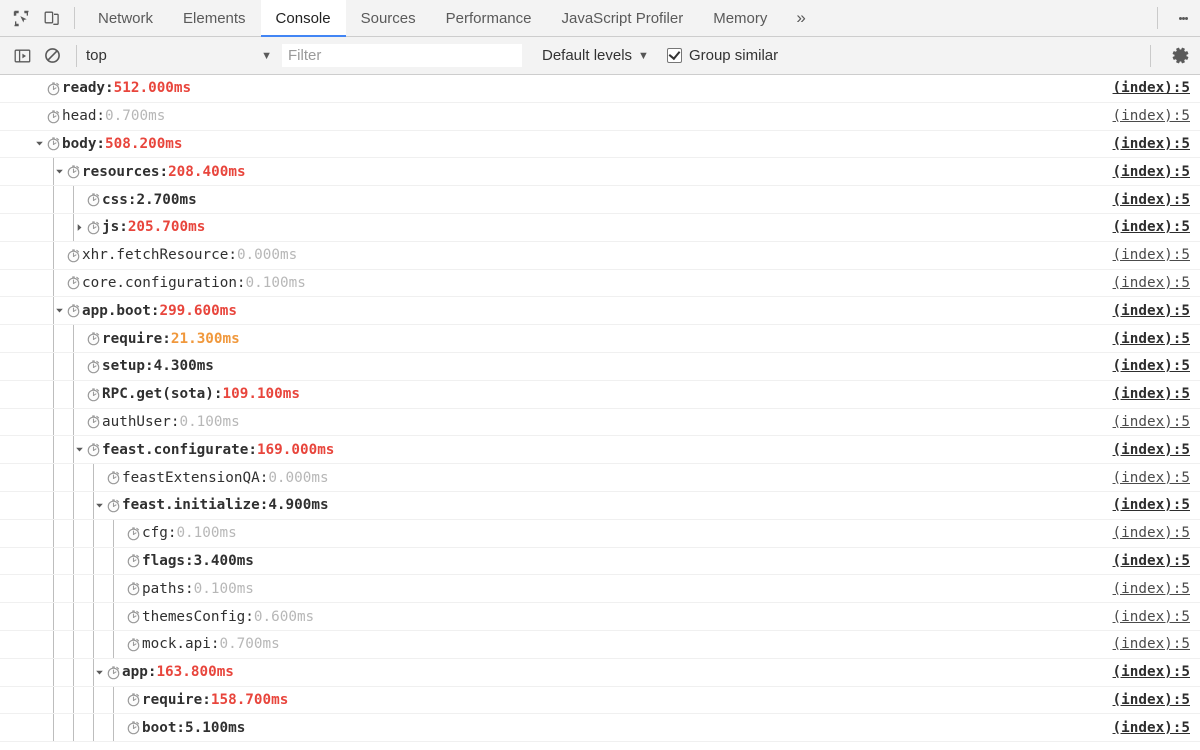 This screenshot has width=1200, height=750. What do you see at coordinates (195, 672) in the screenshot?
I see `timer-value: 163.800ms` at bounding box center [195, 672].